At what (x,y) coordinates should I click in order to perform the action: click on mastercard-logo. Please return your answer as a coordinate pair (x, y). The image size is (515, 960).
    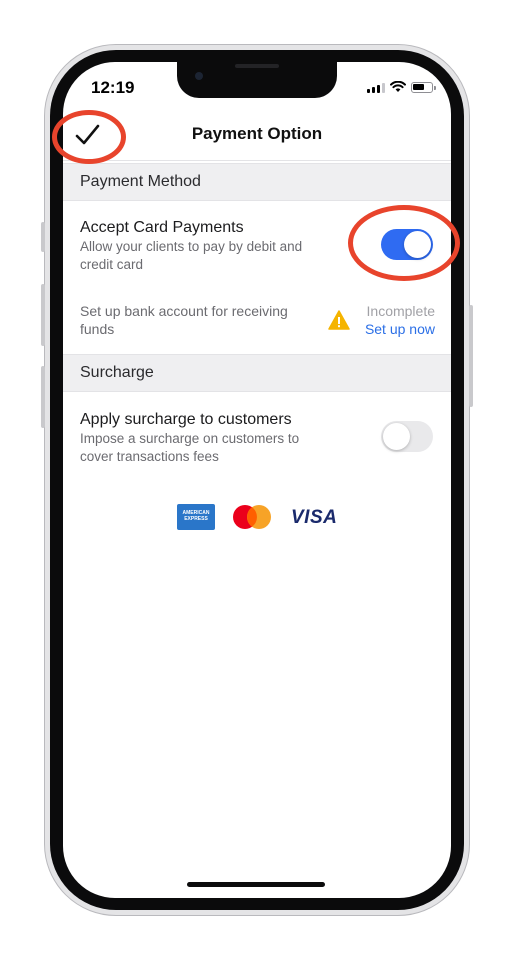
    Looking at the image, I should click on (252, 517).